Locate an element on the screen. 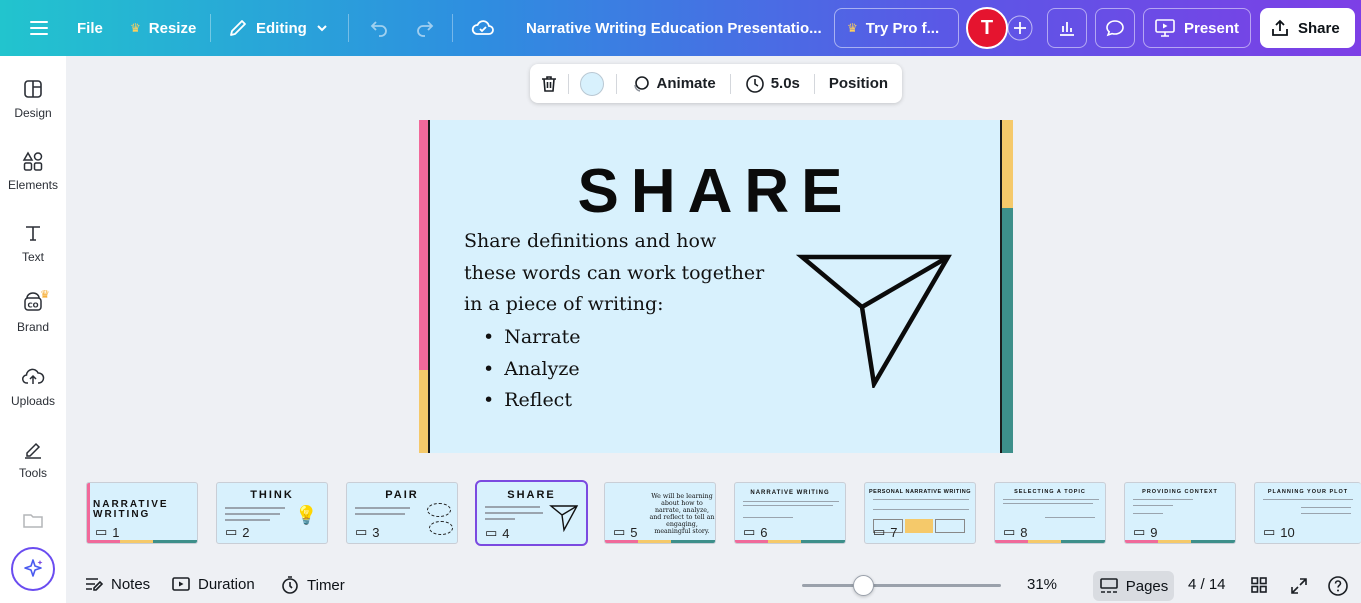 The image size is (1361, 603). animate-label: Animate is located at coordinates (686, 83).